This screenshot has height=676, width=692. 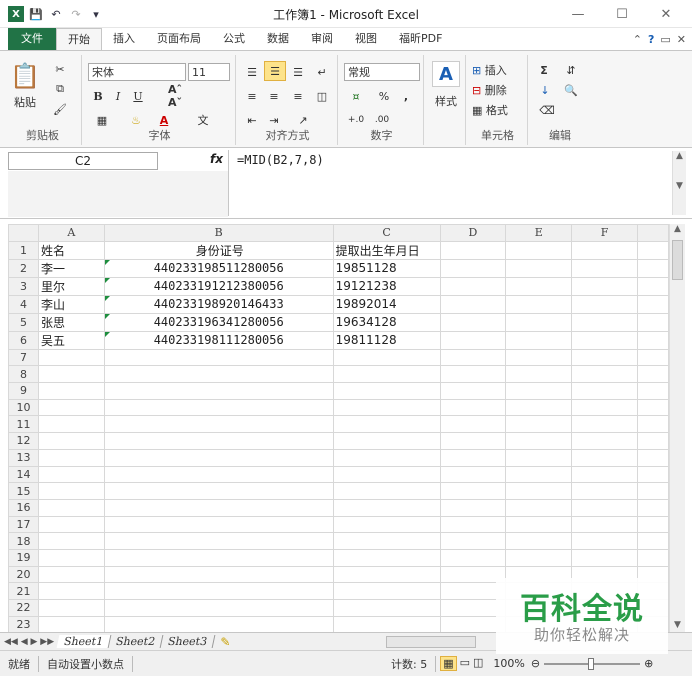 I want to click on ribbon-collapse-icon: ⌃, so click(x=637, y=39).